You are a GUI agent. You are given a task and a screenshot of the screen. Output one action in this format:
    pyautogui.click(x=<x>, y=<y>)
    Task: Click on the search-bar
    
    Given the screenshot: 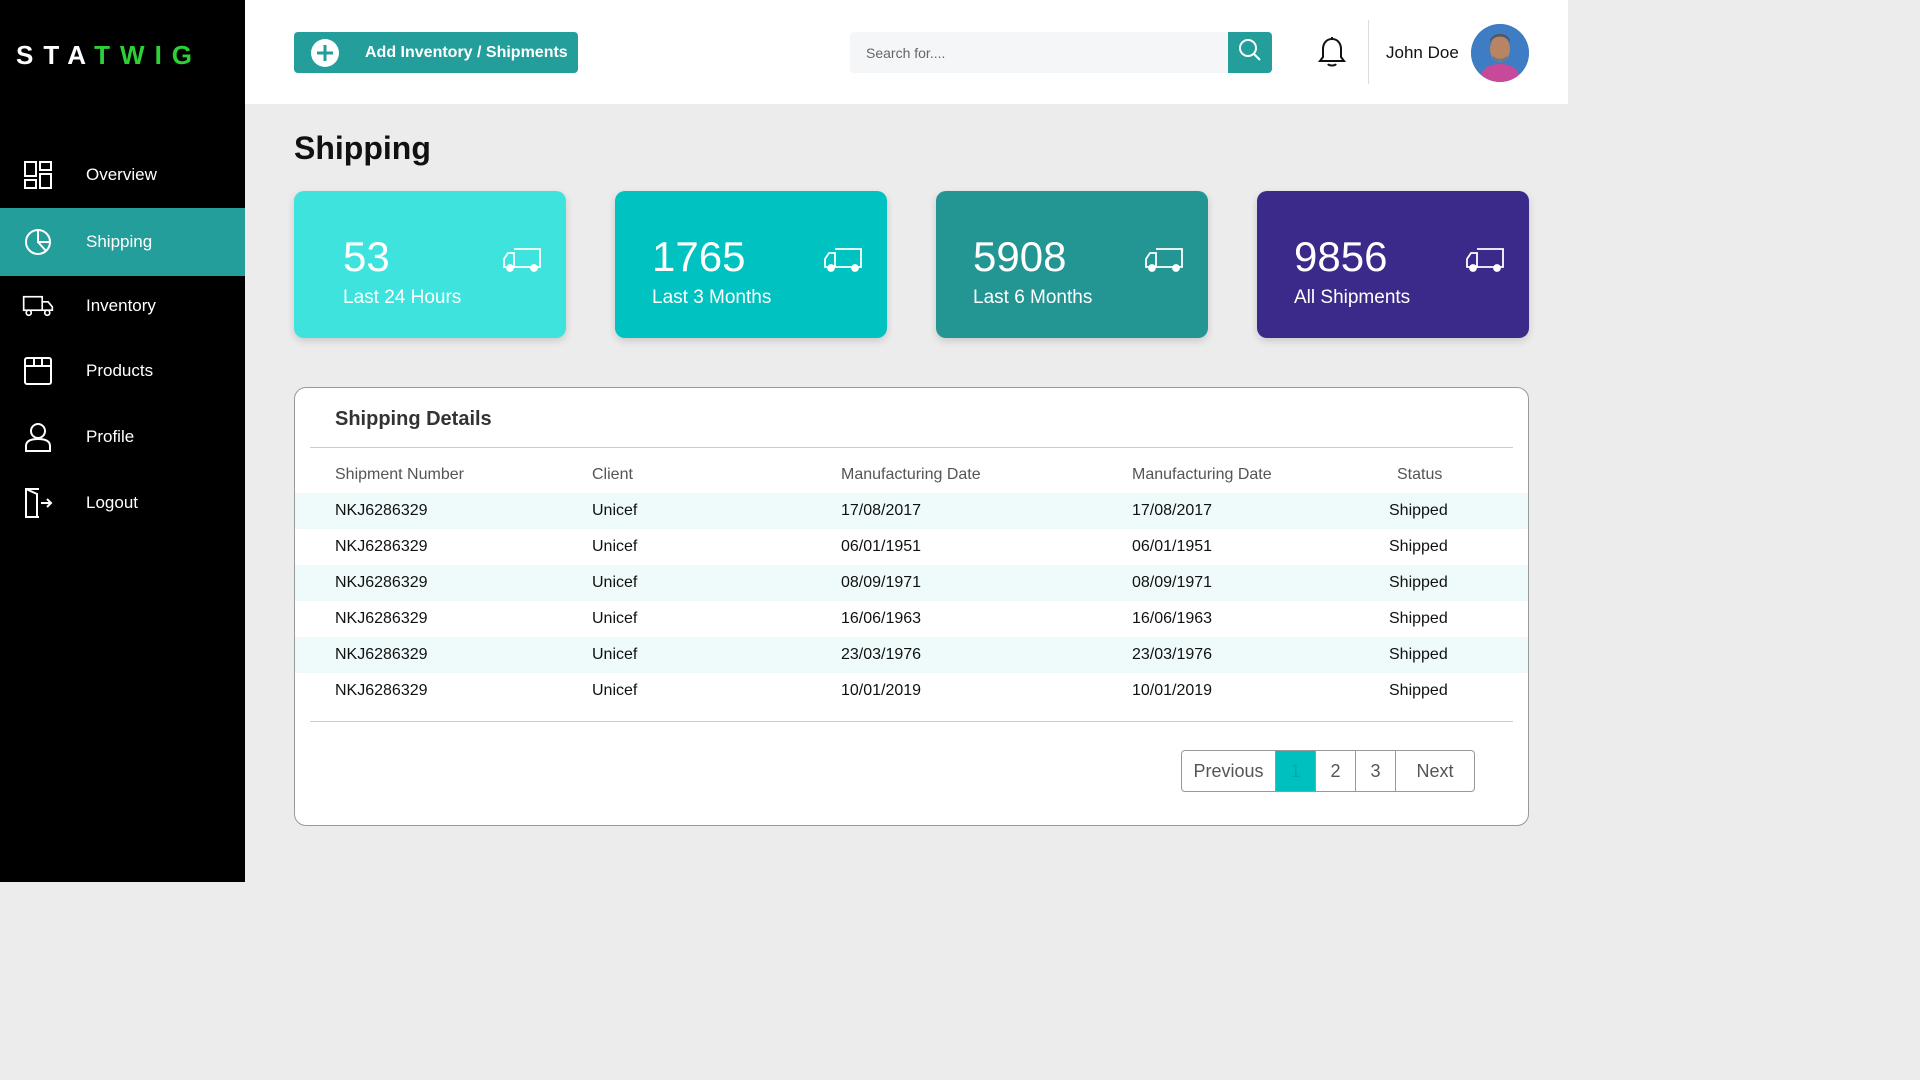 What is the action you would take?
    pyautogui.click(x=1061, y=52)
    